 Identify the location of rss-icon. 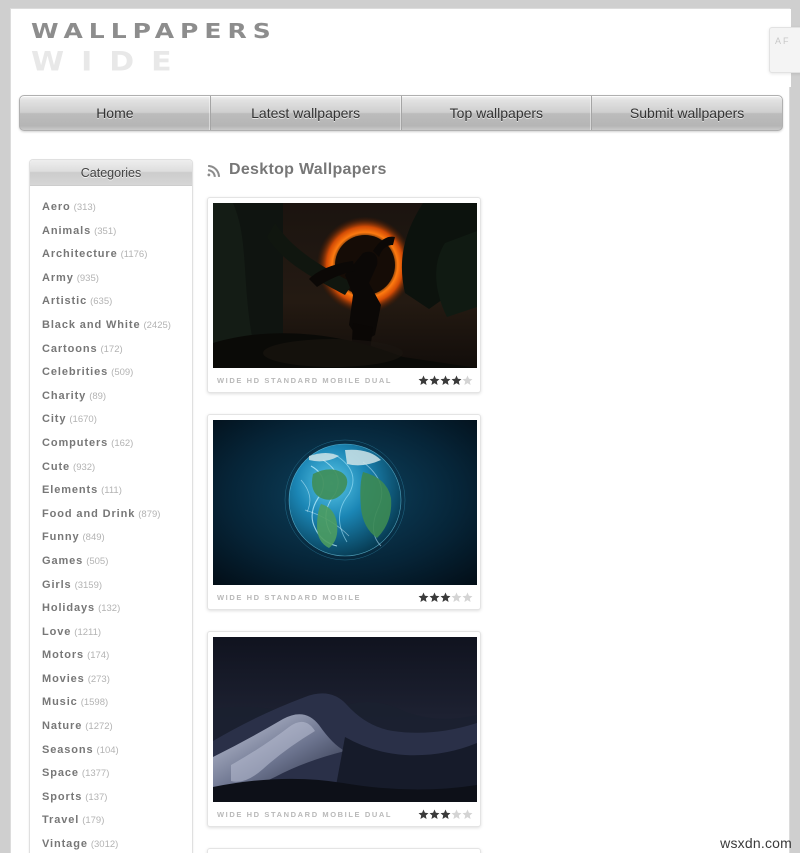
(214, 170).